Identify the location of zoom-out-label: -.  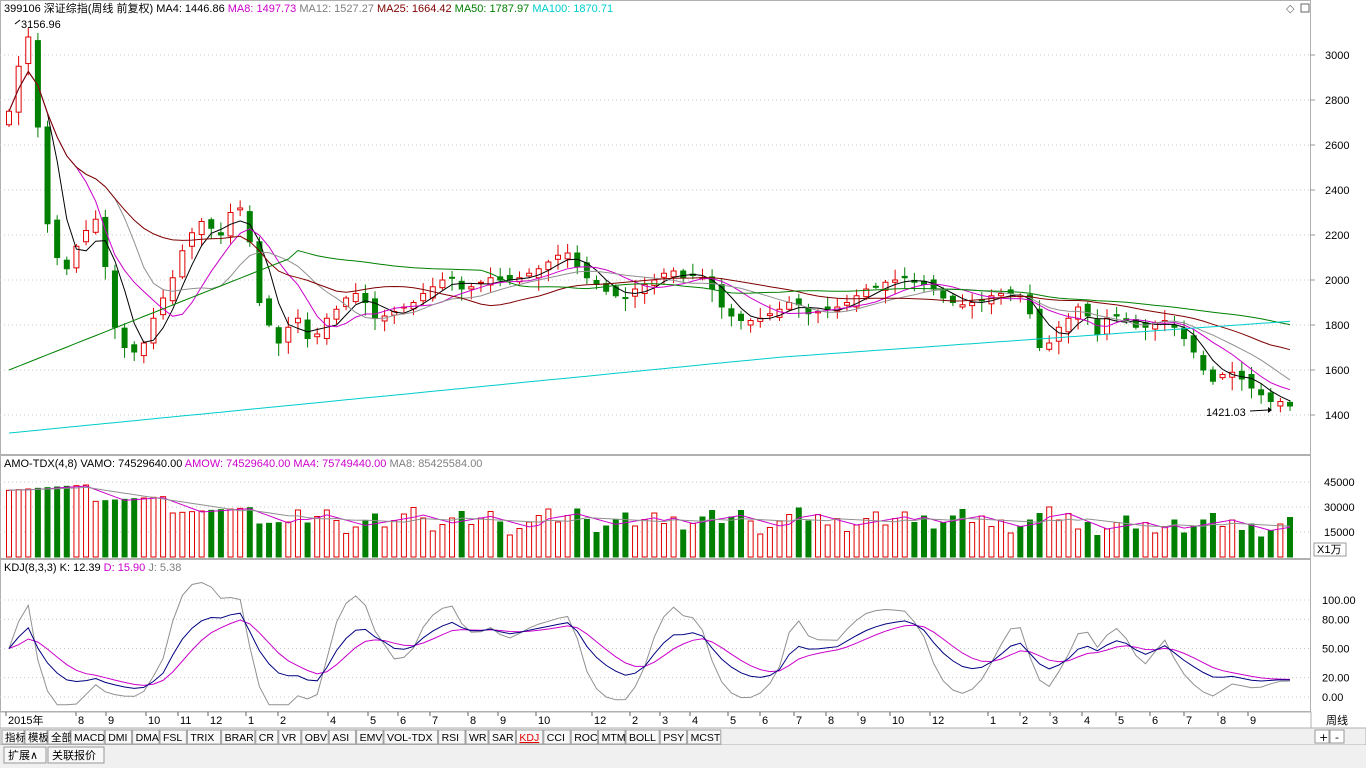
(1337, 737).